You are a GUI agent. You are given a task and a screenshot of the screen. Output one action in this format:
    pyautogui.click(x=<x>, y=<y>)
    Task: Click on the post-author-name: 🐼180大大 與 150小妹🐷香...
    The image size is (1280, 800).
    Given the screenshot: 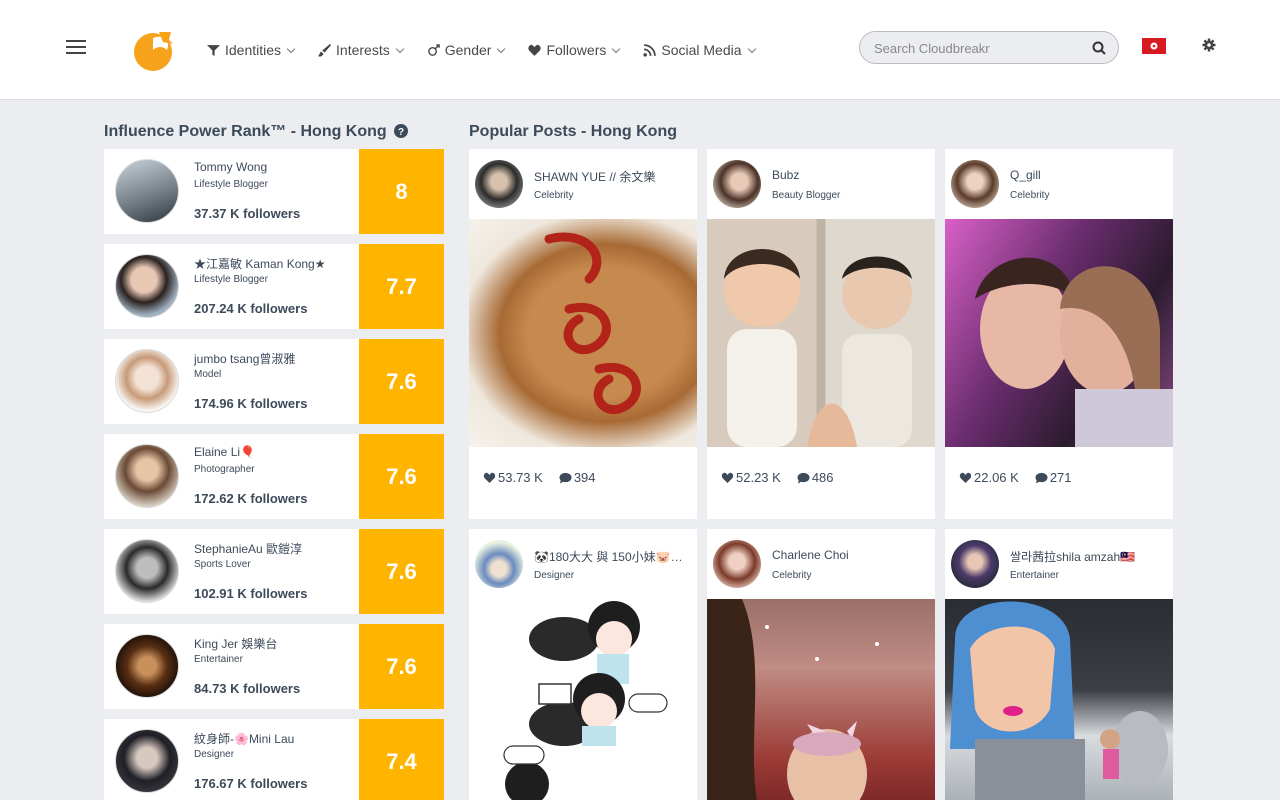 What is the action you would take?
    pyautogui.click(x=611, y=557)
    